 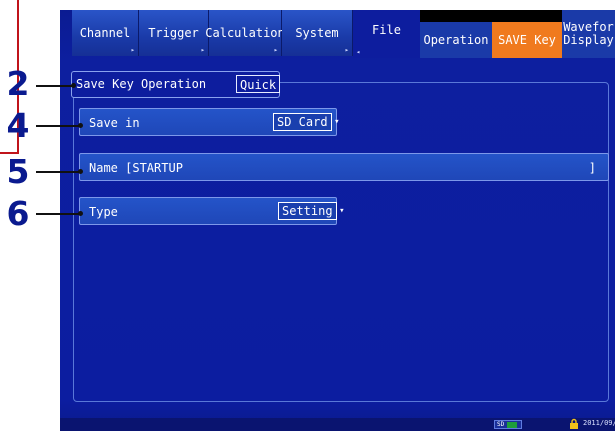 I want to click on tab-trigger-label: Trigger, so click(x=173, y=33).